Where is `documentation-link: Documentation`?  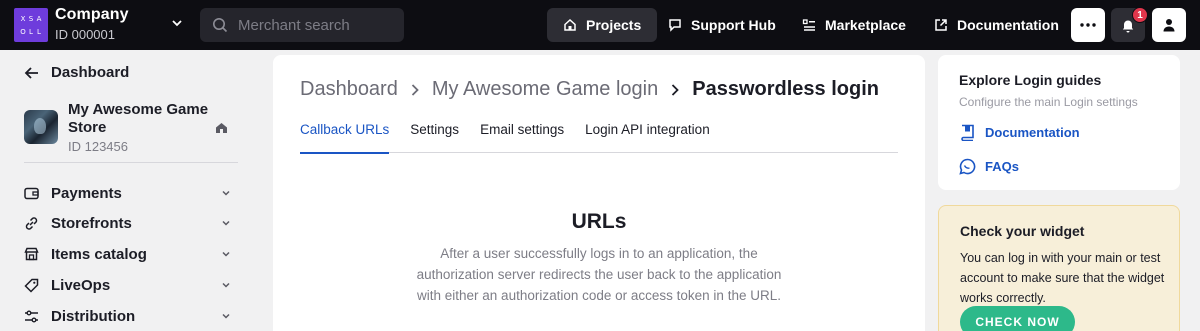 documentation-link: Documentation is located at coordinates (1019, 132).